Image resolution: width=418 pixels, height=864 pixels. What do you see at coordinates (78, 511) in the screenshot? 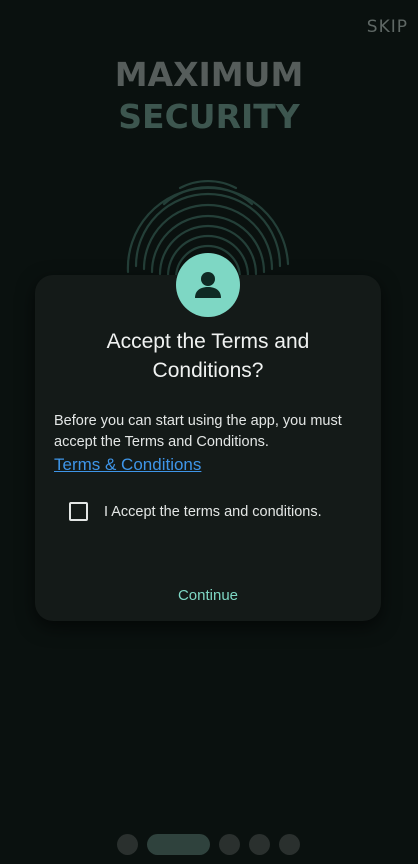
I see `accept-terms-checkbox` at bounding box center [78, 511].